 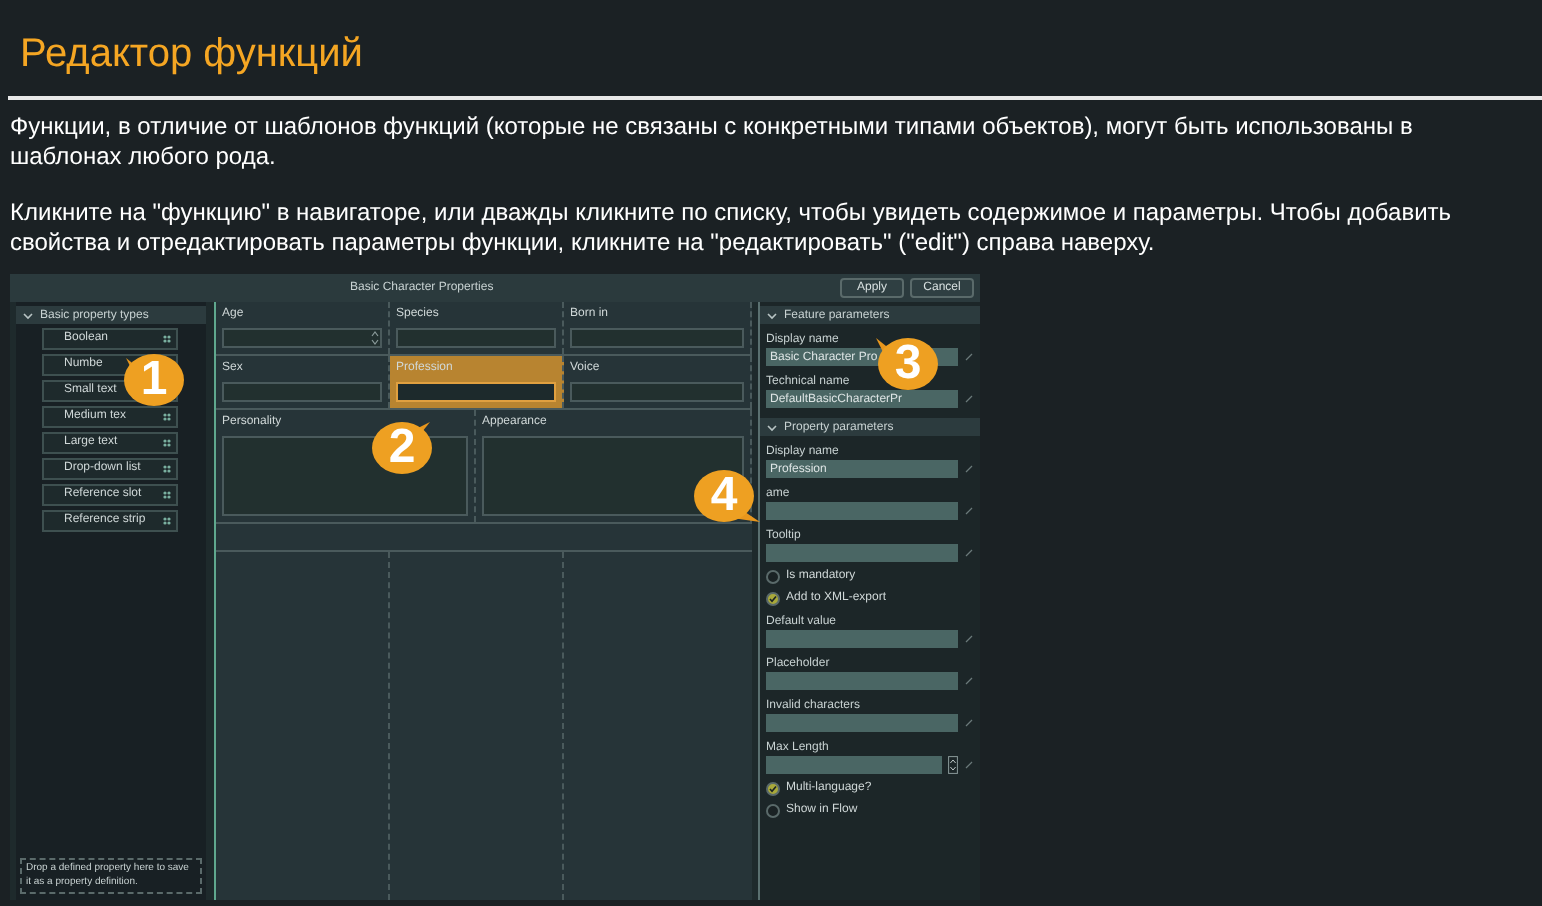 What do you see at coordinates (191, 54) in the screenshot?
I see `page-title: Редактор функций` at bounding box center [191, 54].